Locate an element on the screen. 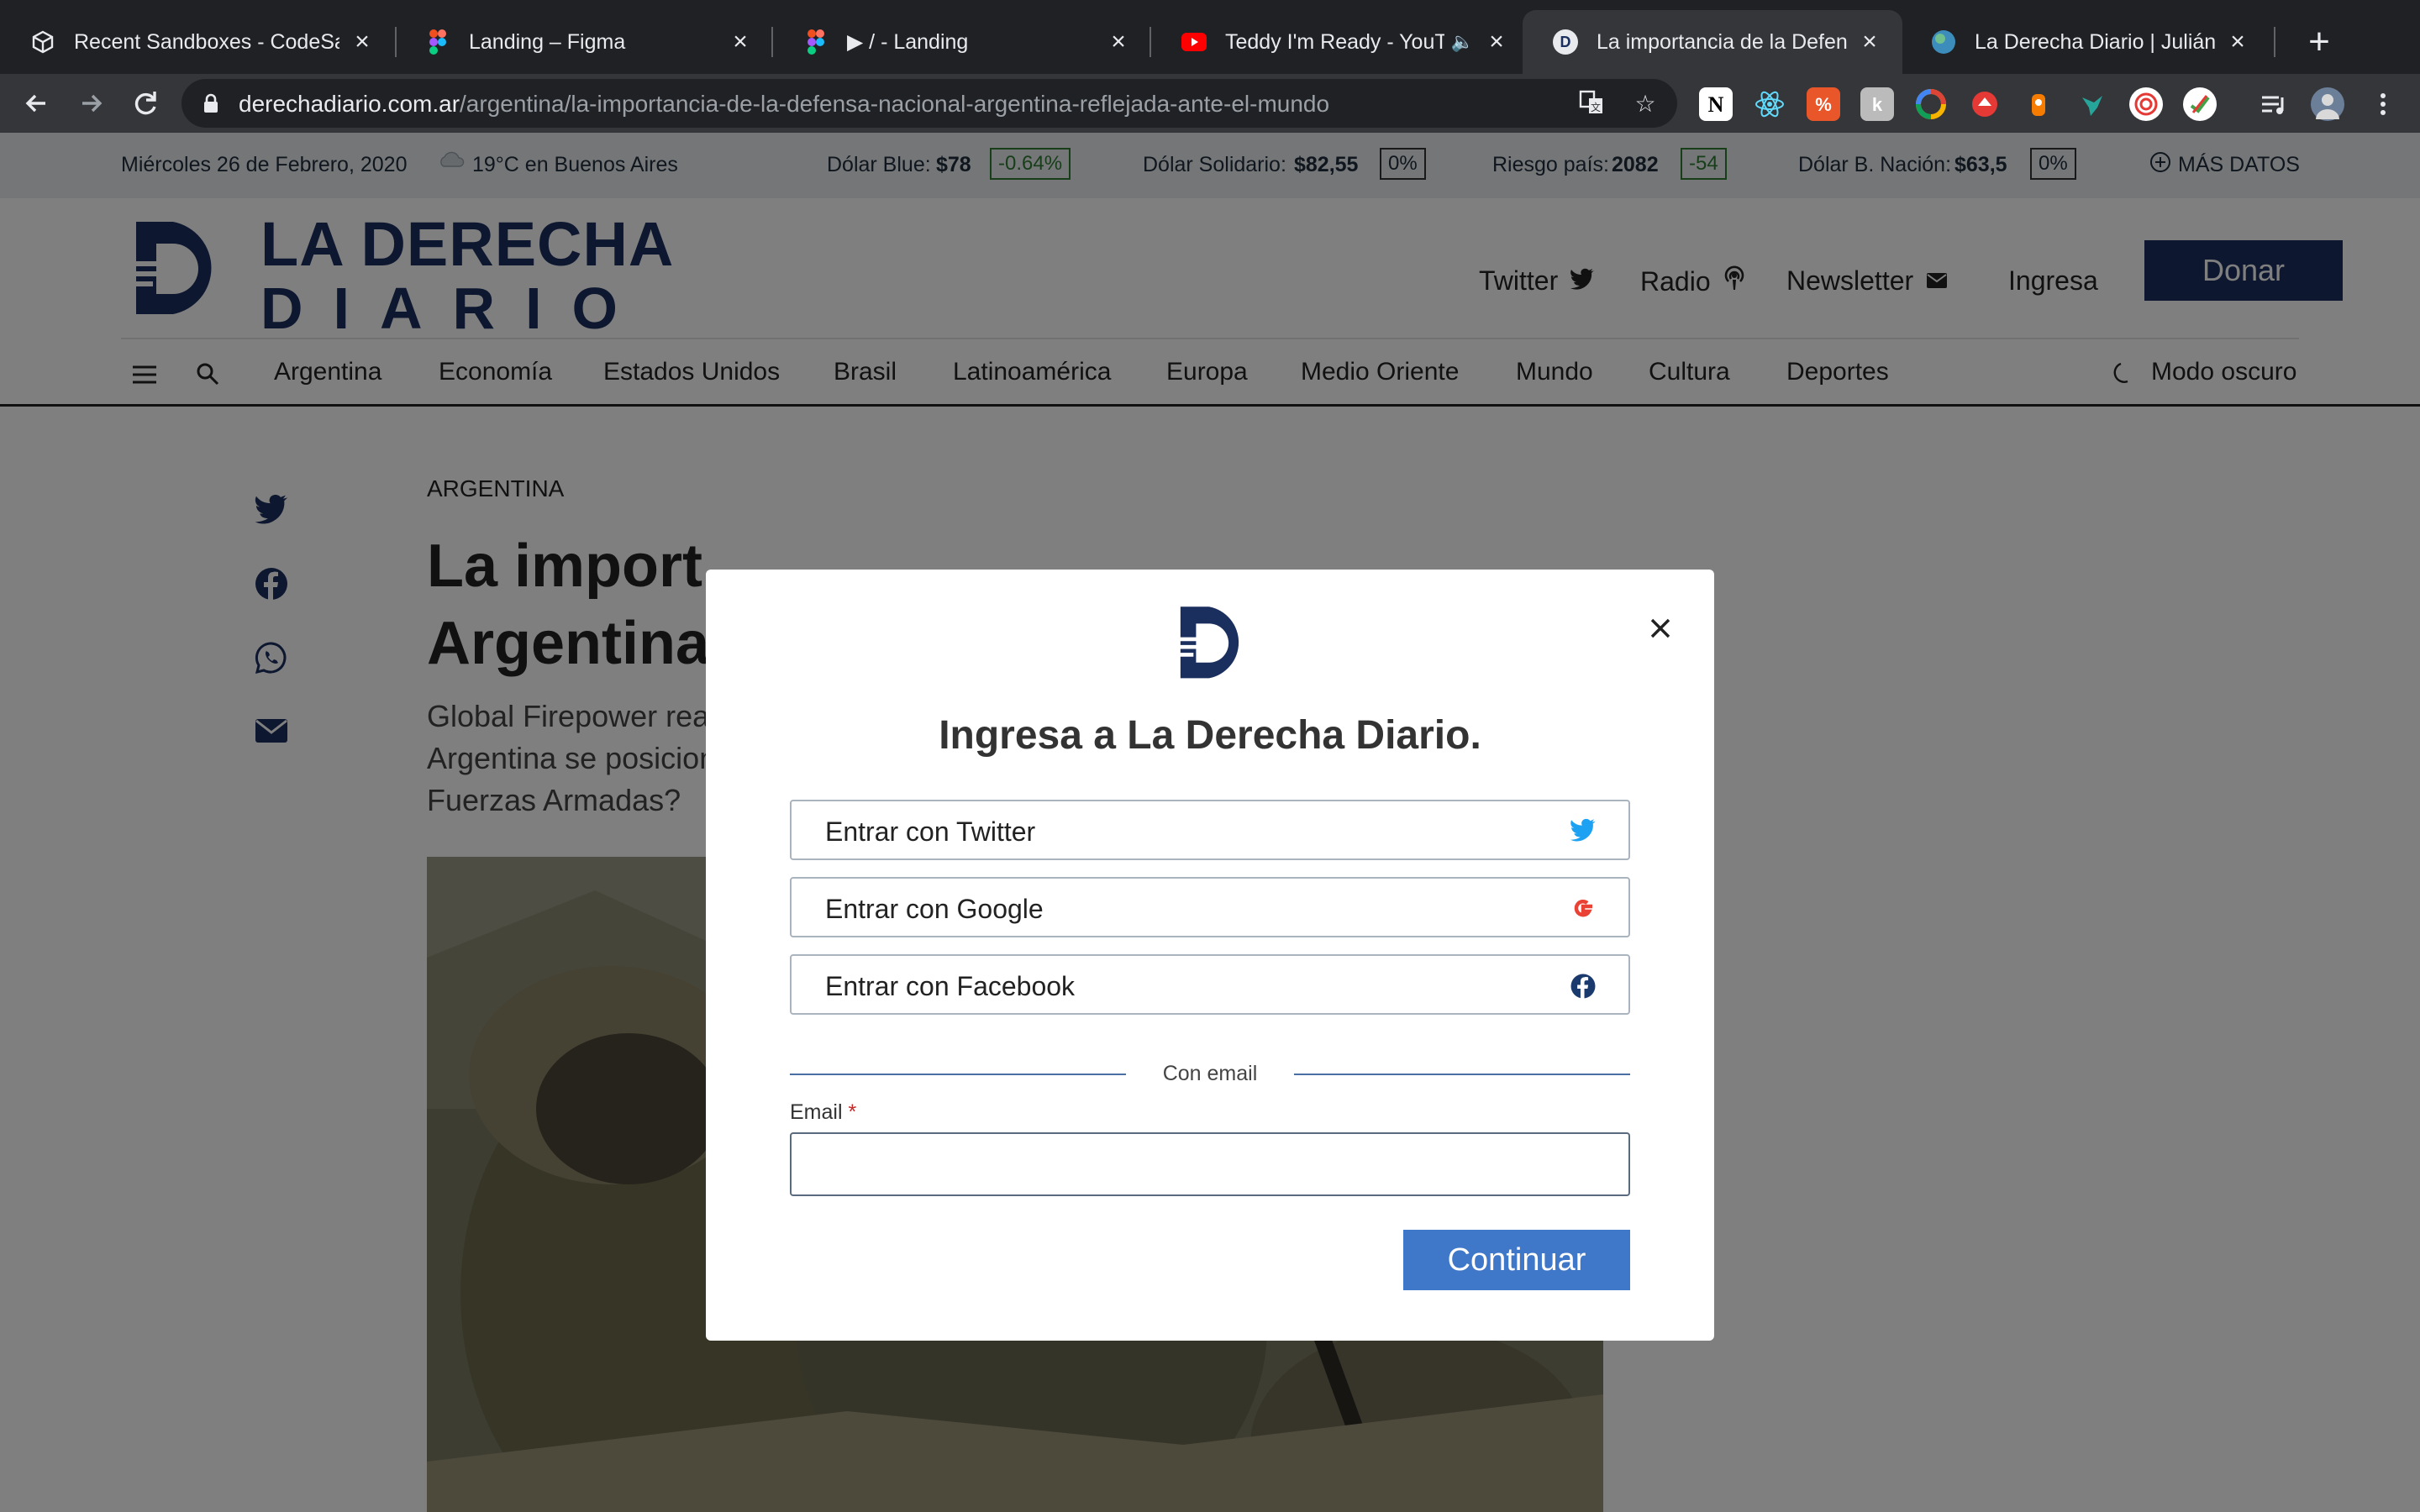 Image resolution: width=2420 pixels, height=1512 pixels. facebook-icon is located at coordinates (1584, 986).